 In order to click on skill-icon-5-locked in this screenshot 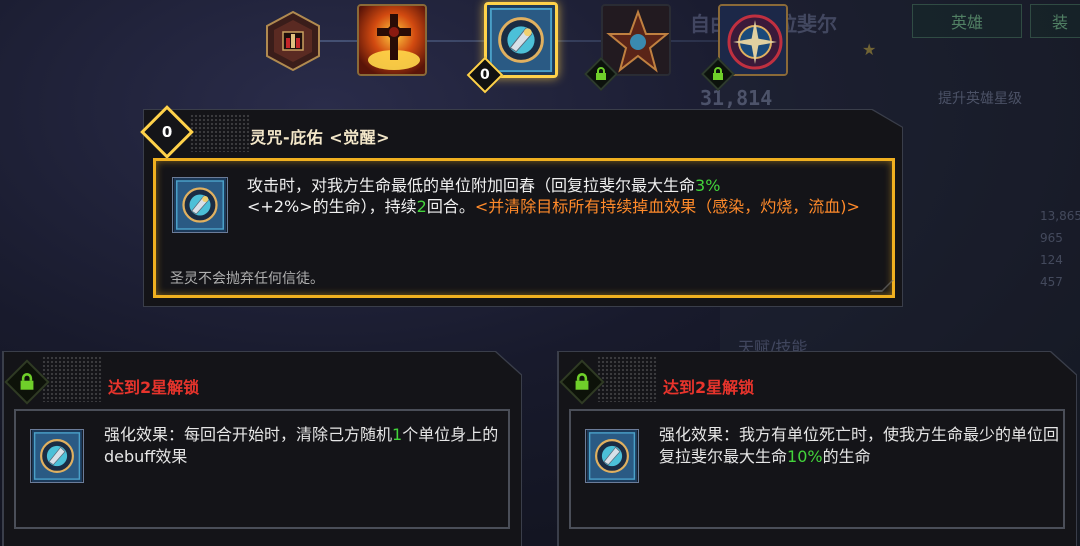, I will do `click(753, 40)`.